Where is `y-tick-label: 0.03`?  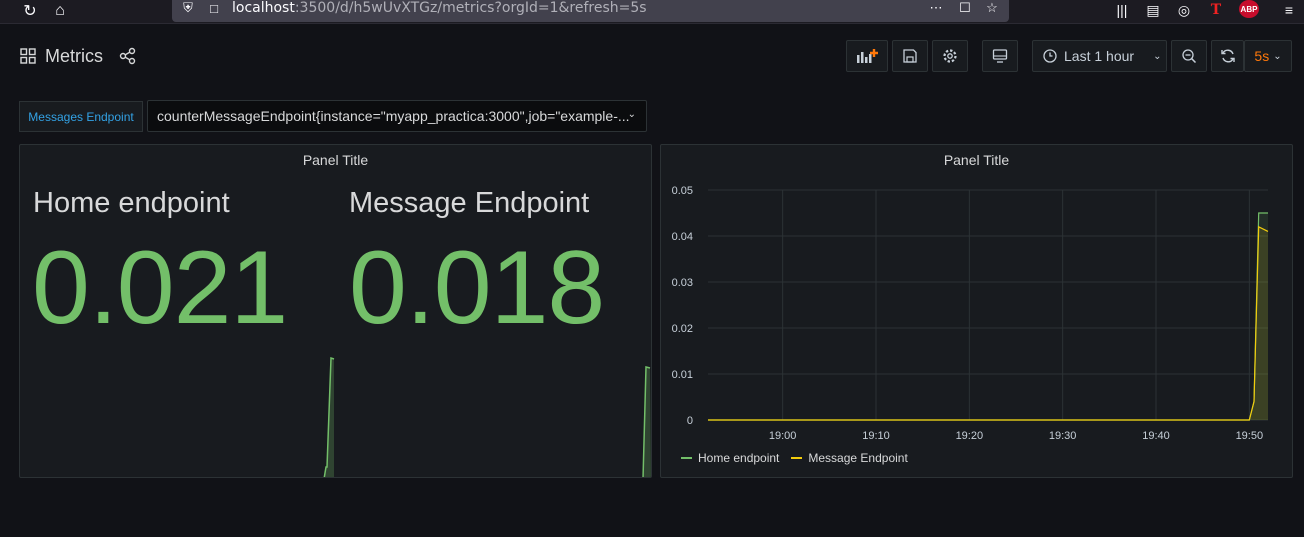
y-tick-label: 0.03 is located at coordinates (682, 283).